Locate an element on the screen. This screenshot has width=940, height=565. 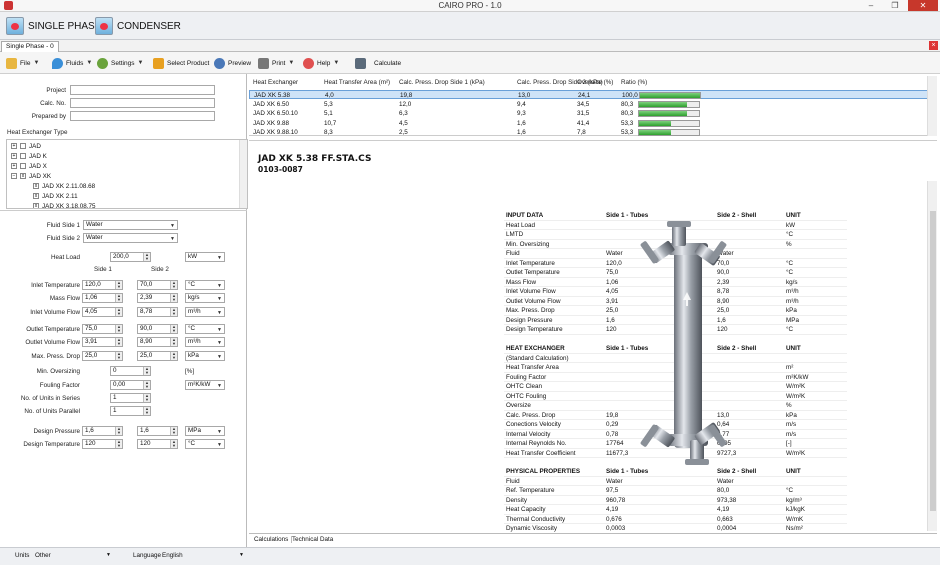
tree-node: + JAD is located at coordinates (53, 146).